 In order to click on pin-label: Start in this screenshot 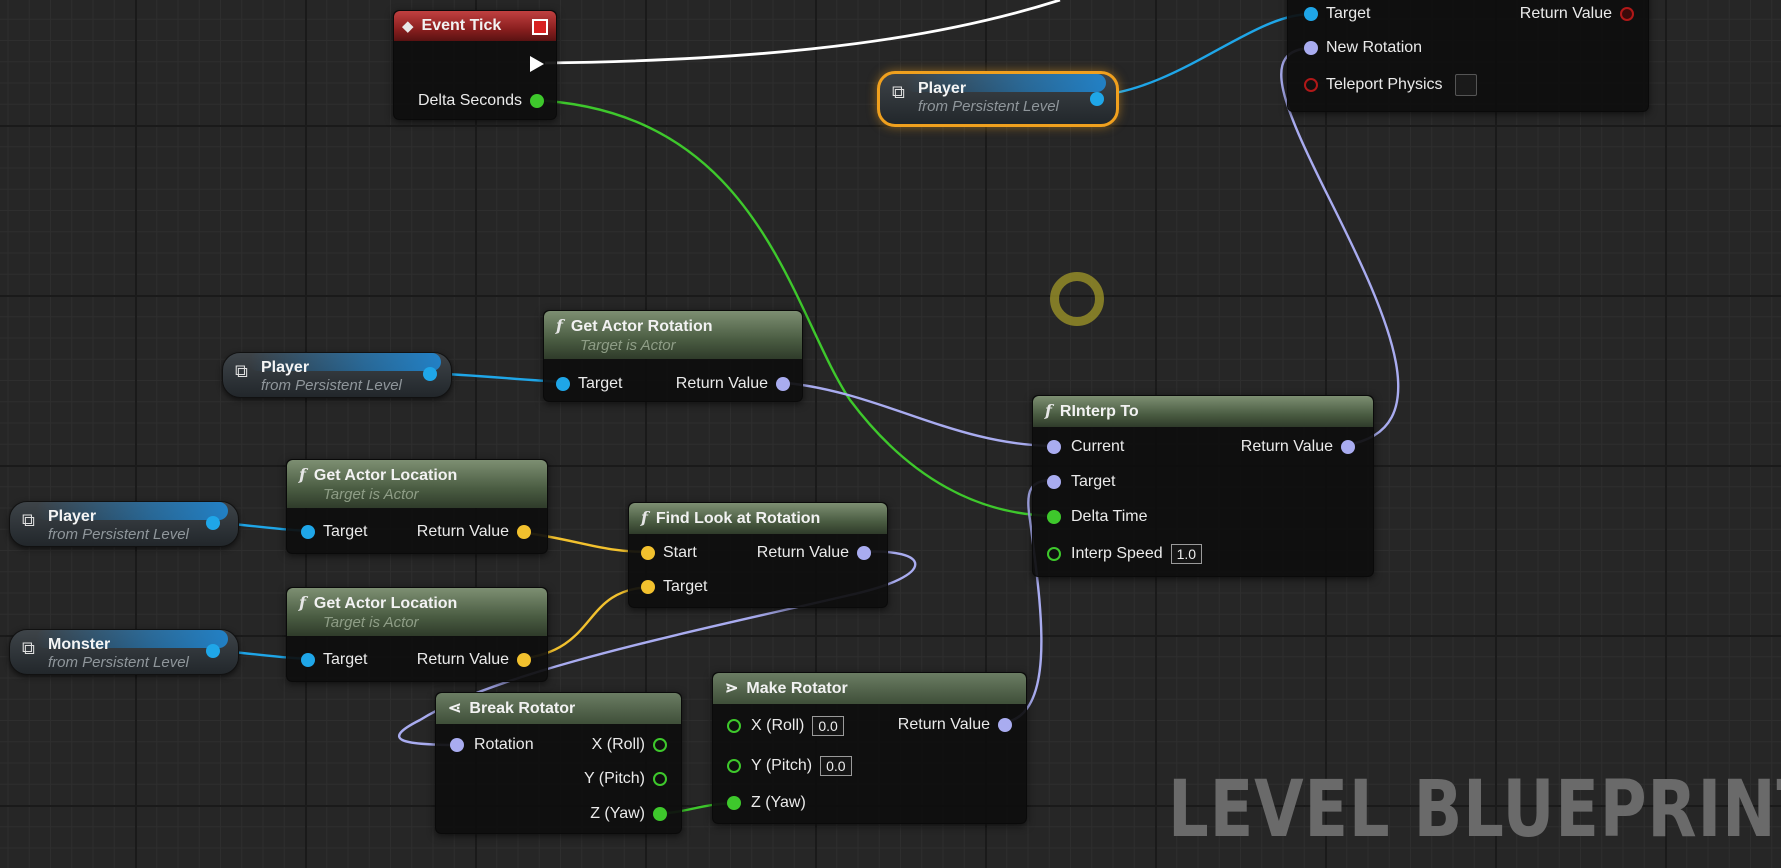, I will do `click(680, 552)`.